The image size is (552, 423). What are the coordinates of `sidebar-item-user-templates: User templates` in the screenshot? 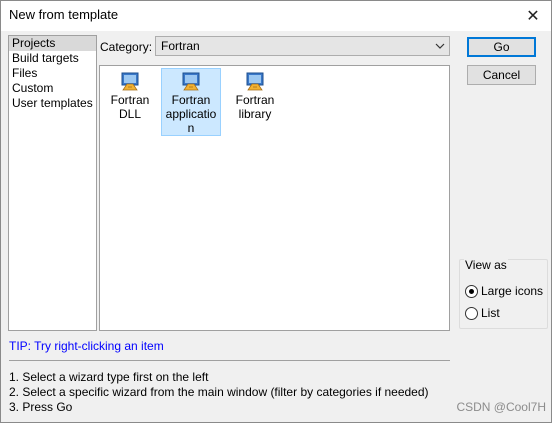 It's located at (52, 103).